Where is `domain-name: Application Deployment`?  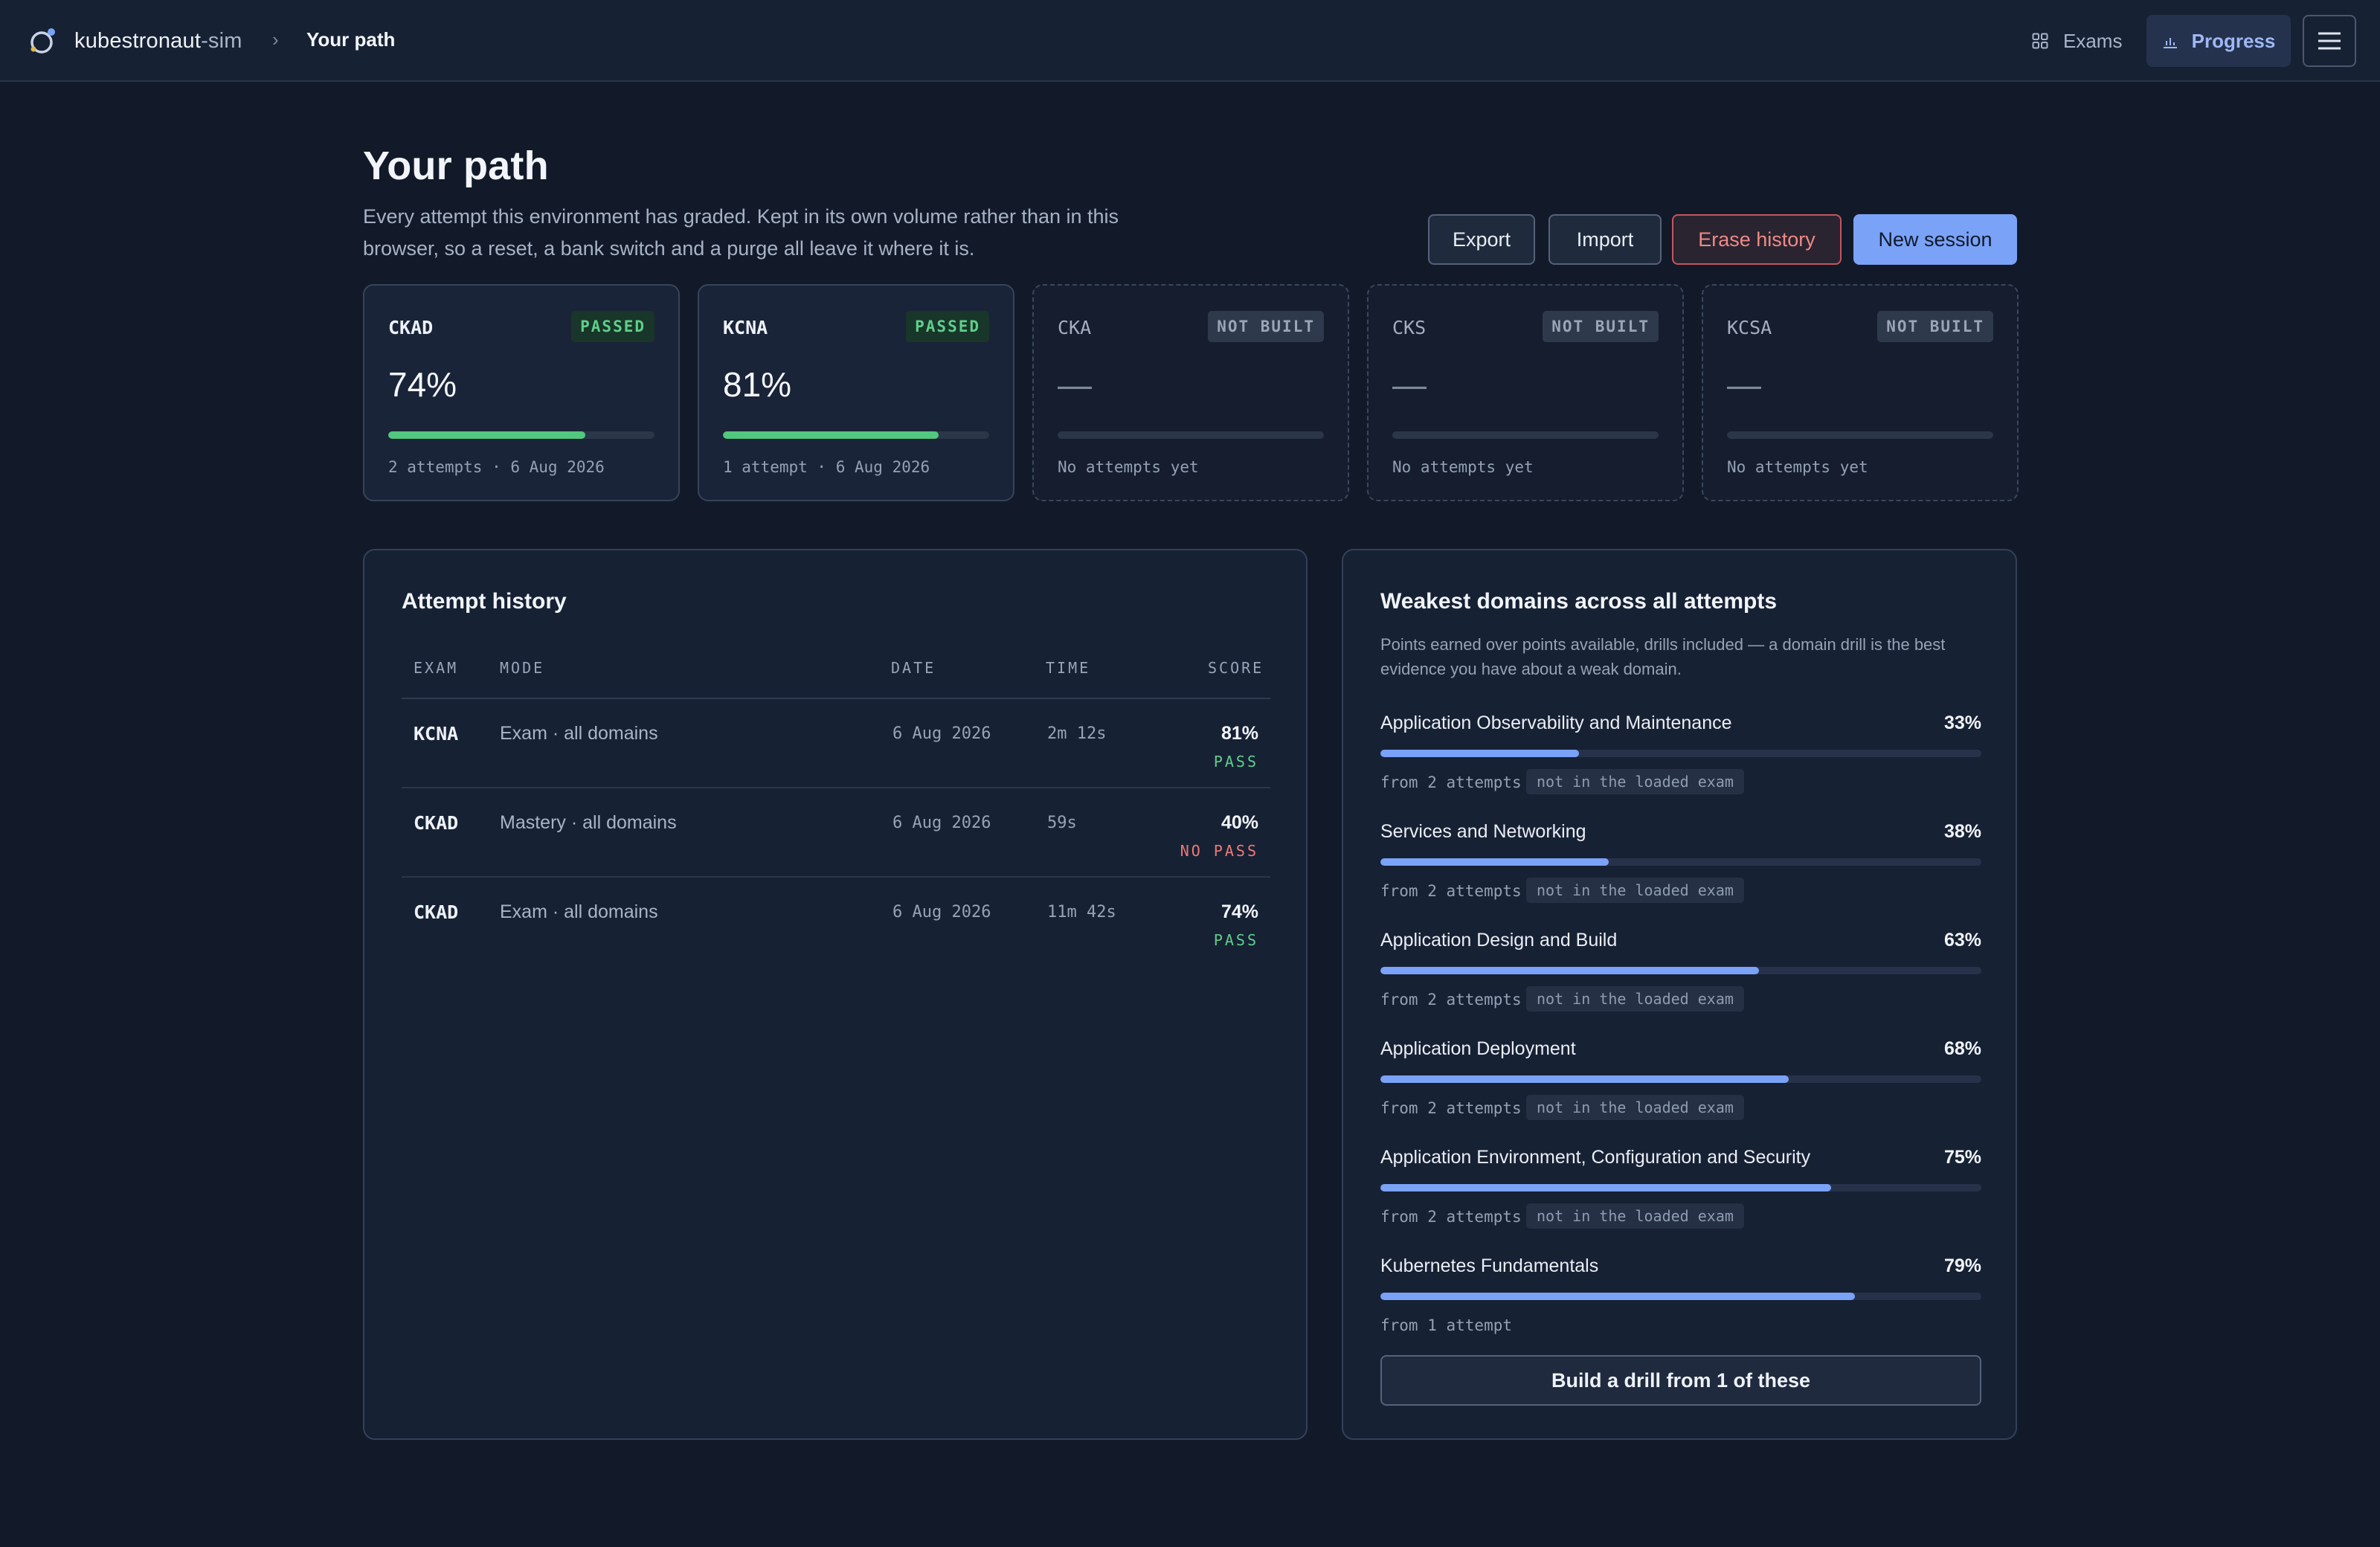 domain-name: Application Deployment is located at coordinates (1478, 1049).